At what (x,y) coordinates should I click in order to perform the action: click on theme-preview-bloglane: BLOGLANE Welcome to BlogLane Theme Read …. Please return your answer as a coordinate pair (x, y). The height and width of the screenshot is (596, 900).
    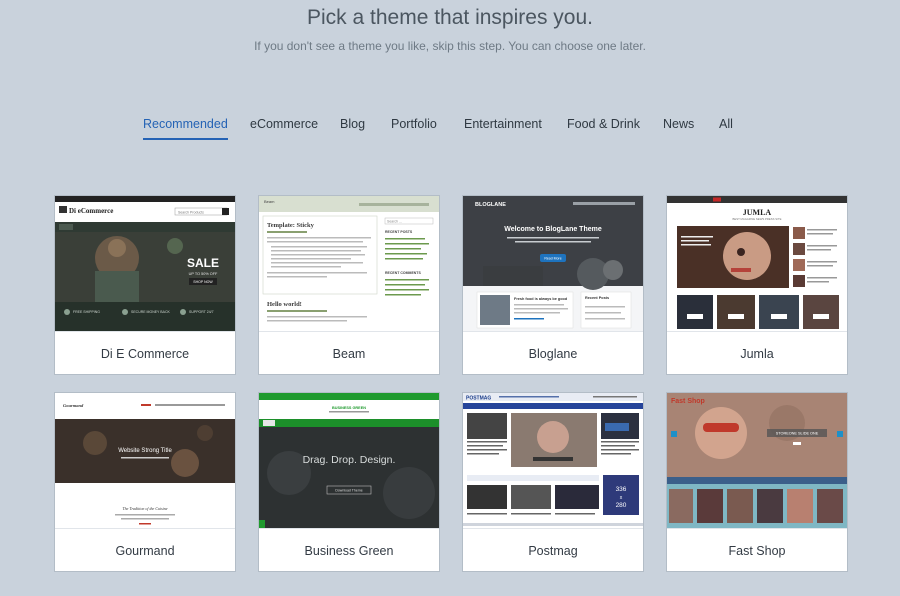
    Looking at the image, I should click on (553, 263).